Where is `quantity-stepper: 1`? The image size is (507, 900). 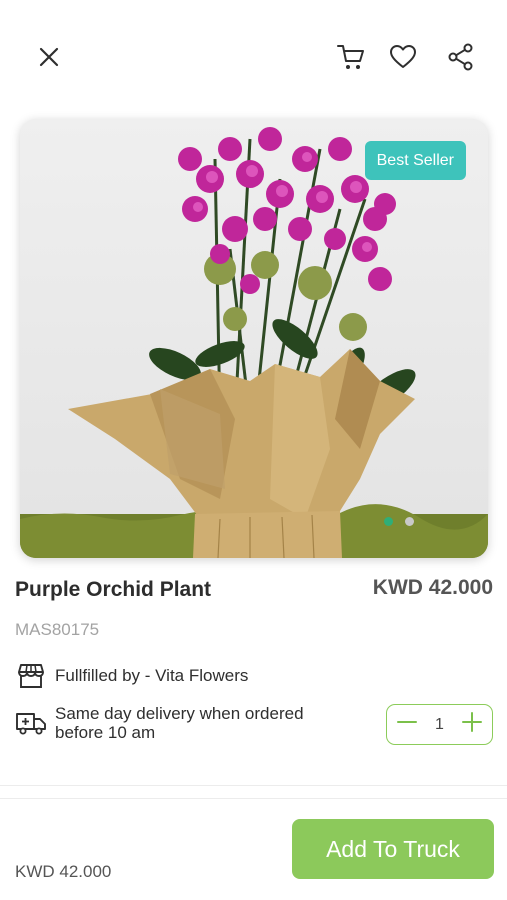
quantity-stepper: 1 is located at coordinates (439, 724).